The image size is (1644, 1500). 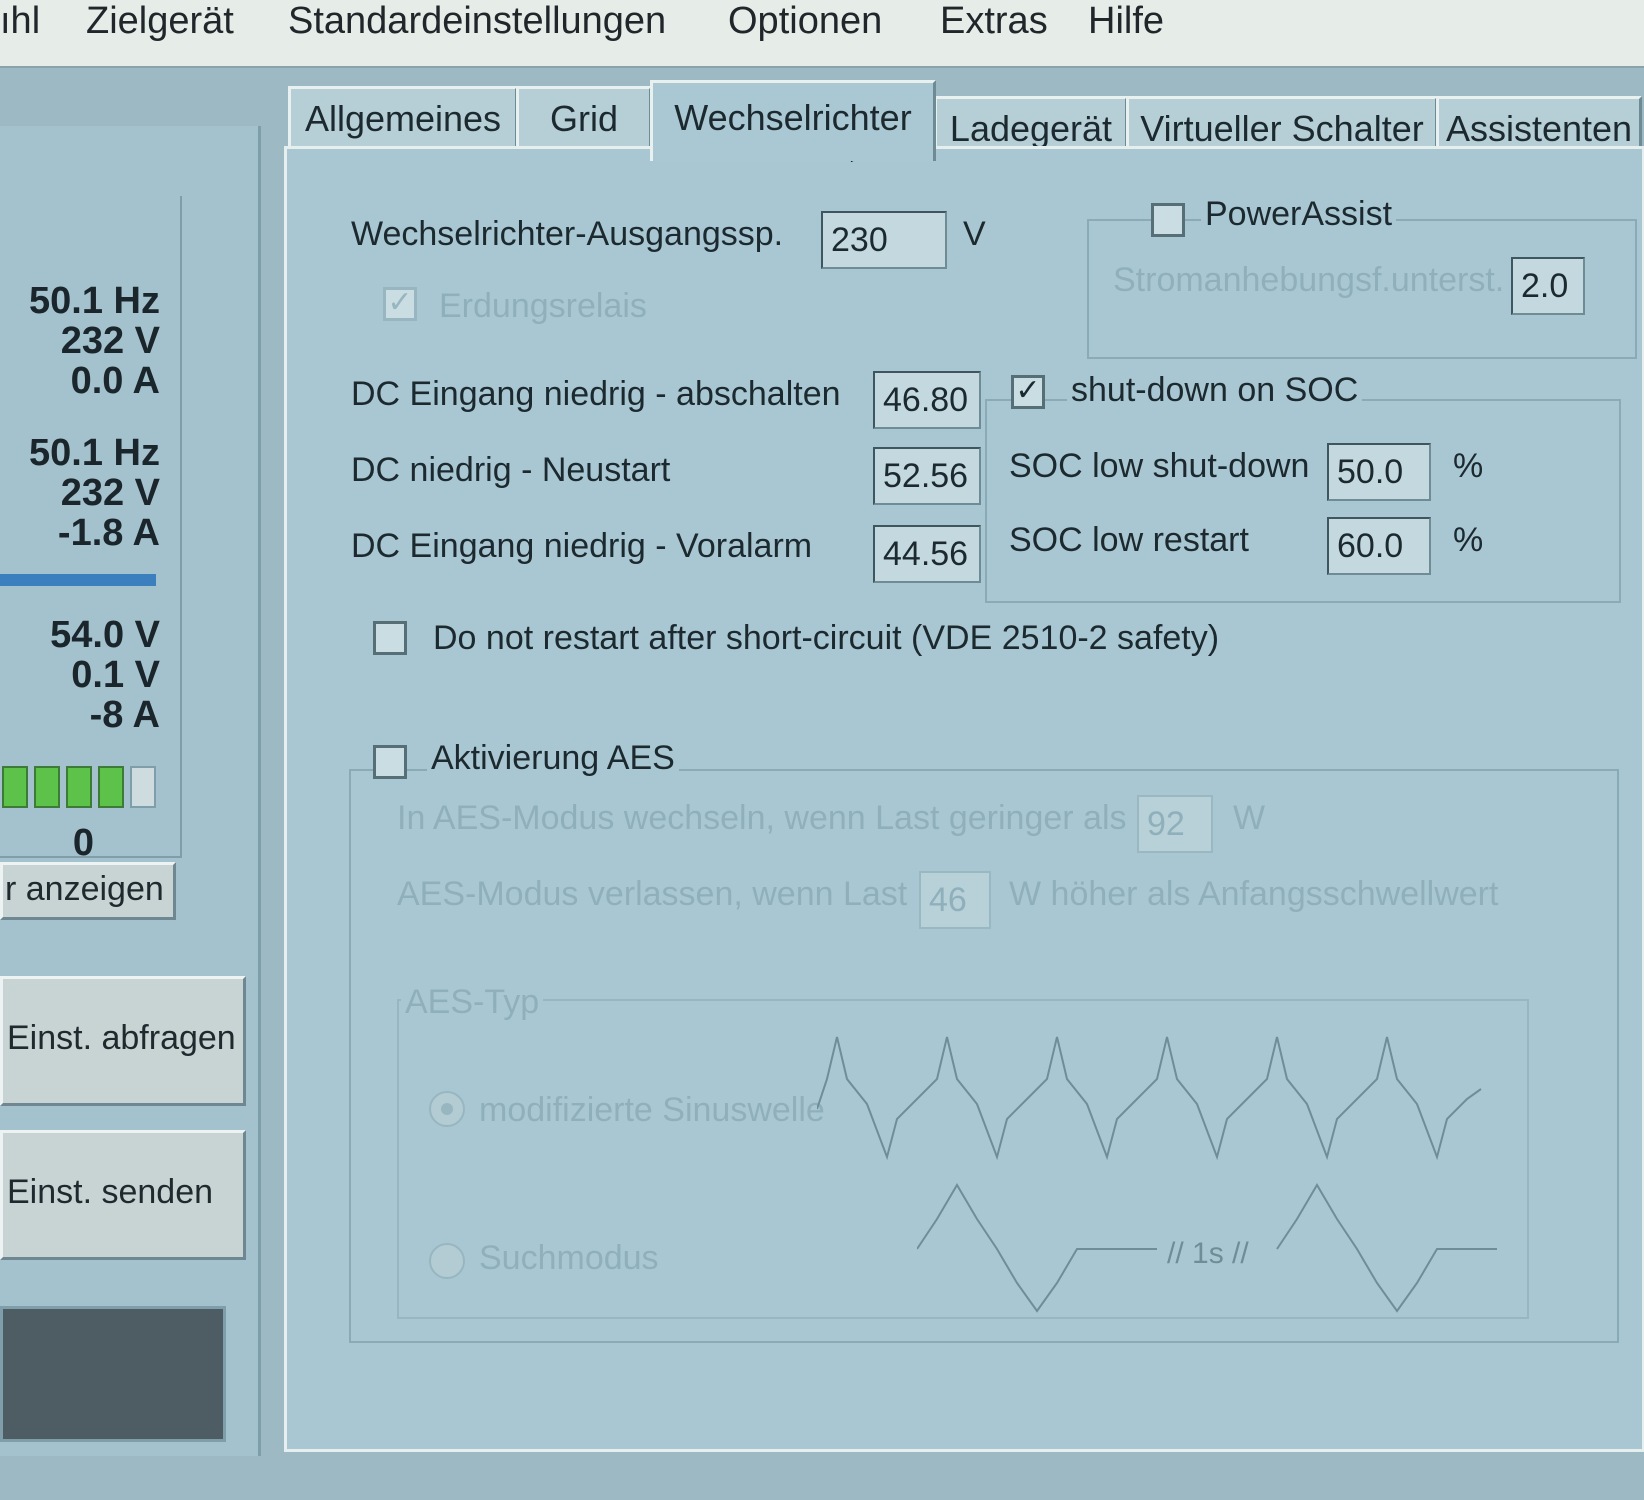 What do you see at coordinates (927, 554) in the screenshot?
I see `dc-low-prealarm-input` at bounding box center [927, 554].